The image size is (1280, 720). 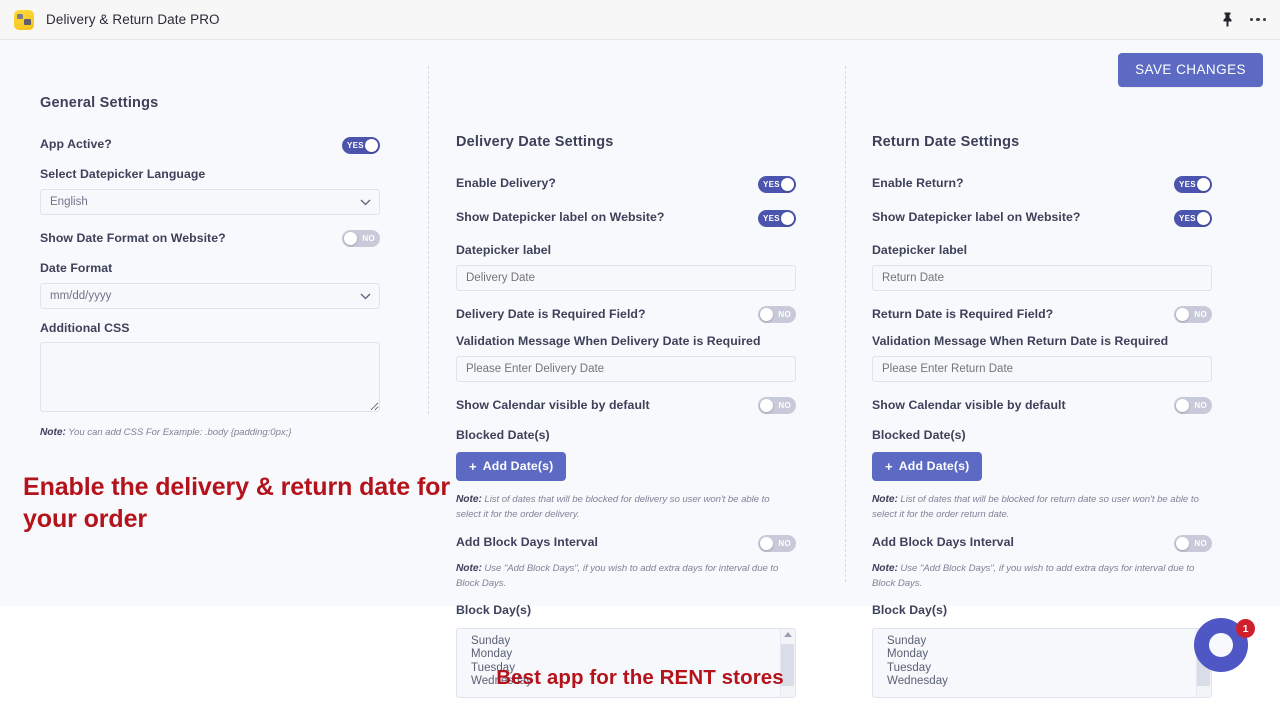 I want to click on chat-unread-badge: 1, so click(x=1245, y=628).